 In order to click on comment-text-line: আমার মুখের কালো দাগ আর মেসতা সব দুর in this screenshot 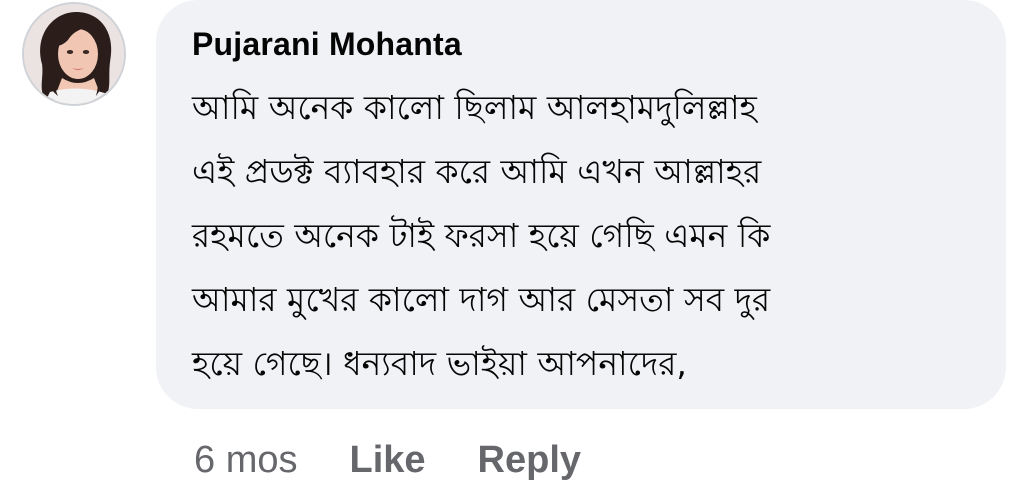, I will do `click(481, 299)`.